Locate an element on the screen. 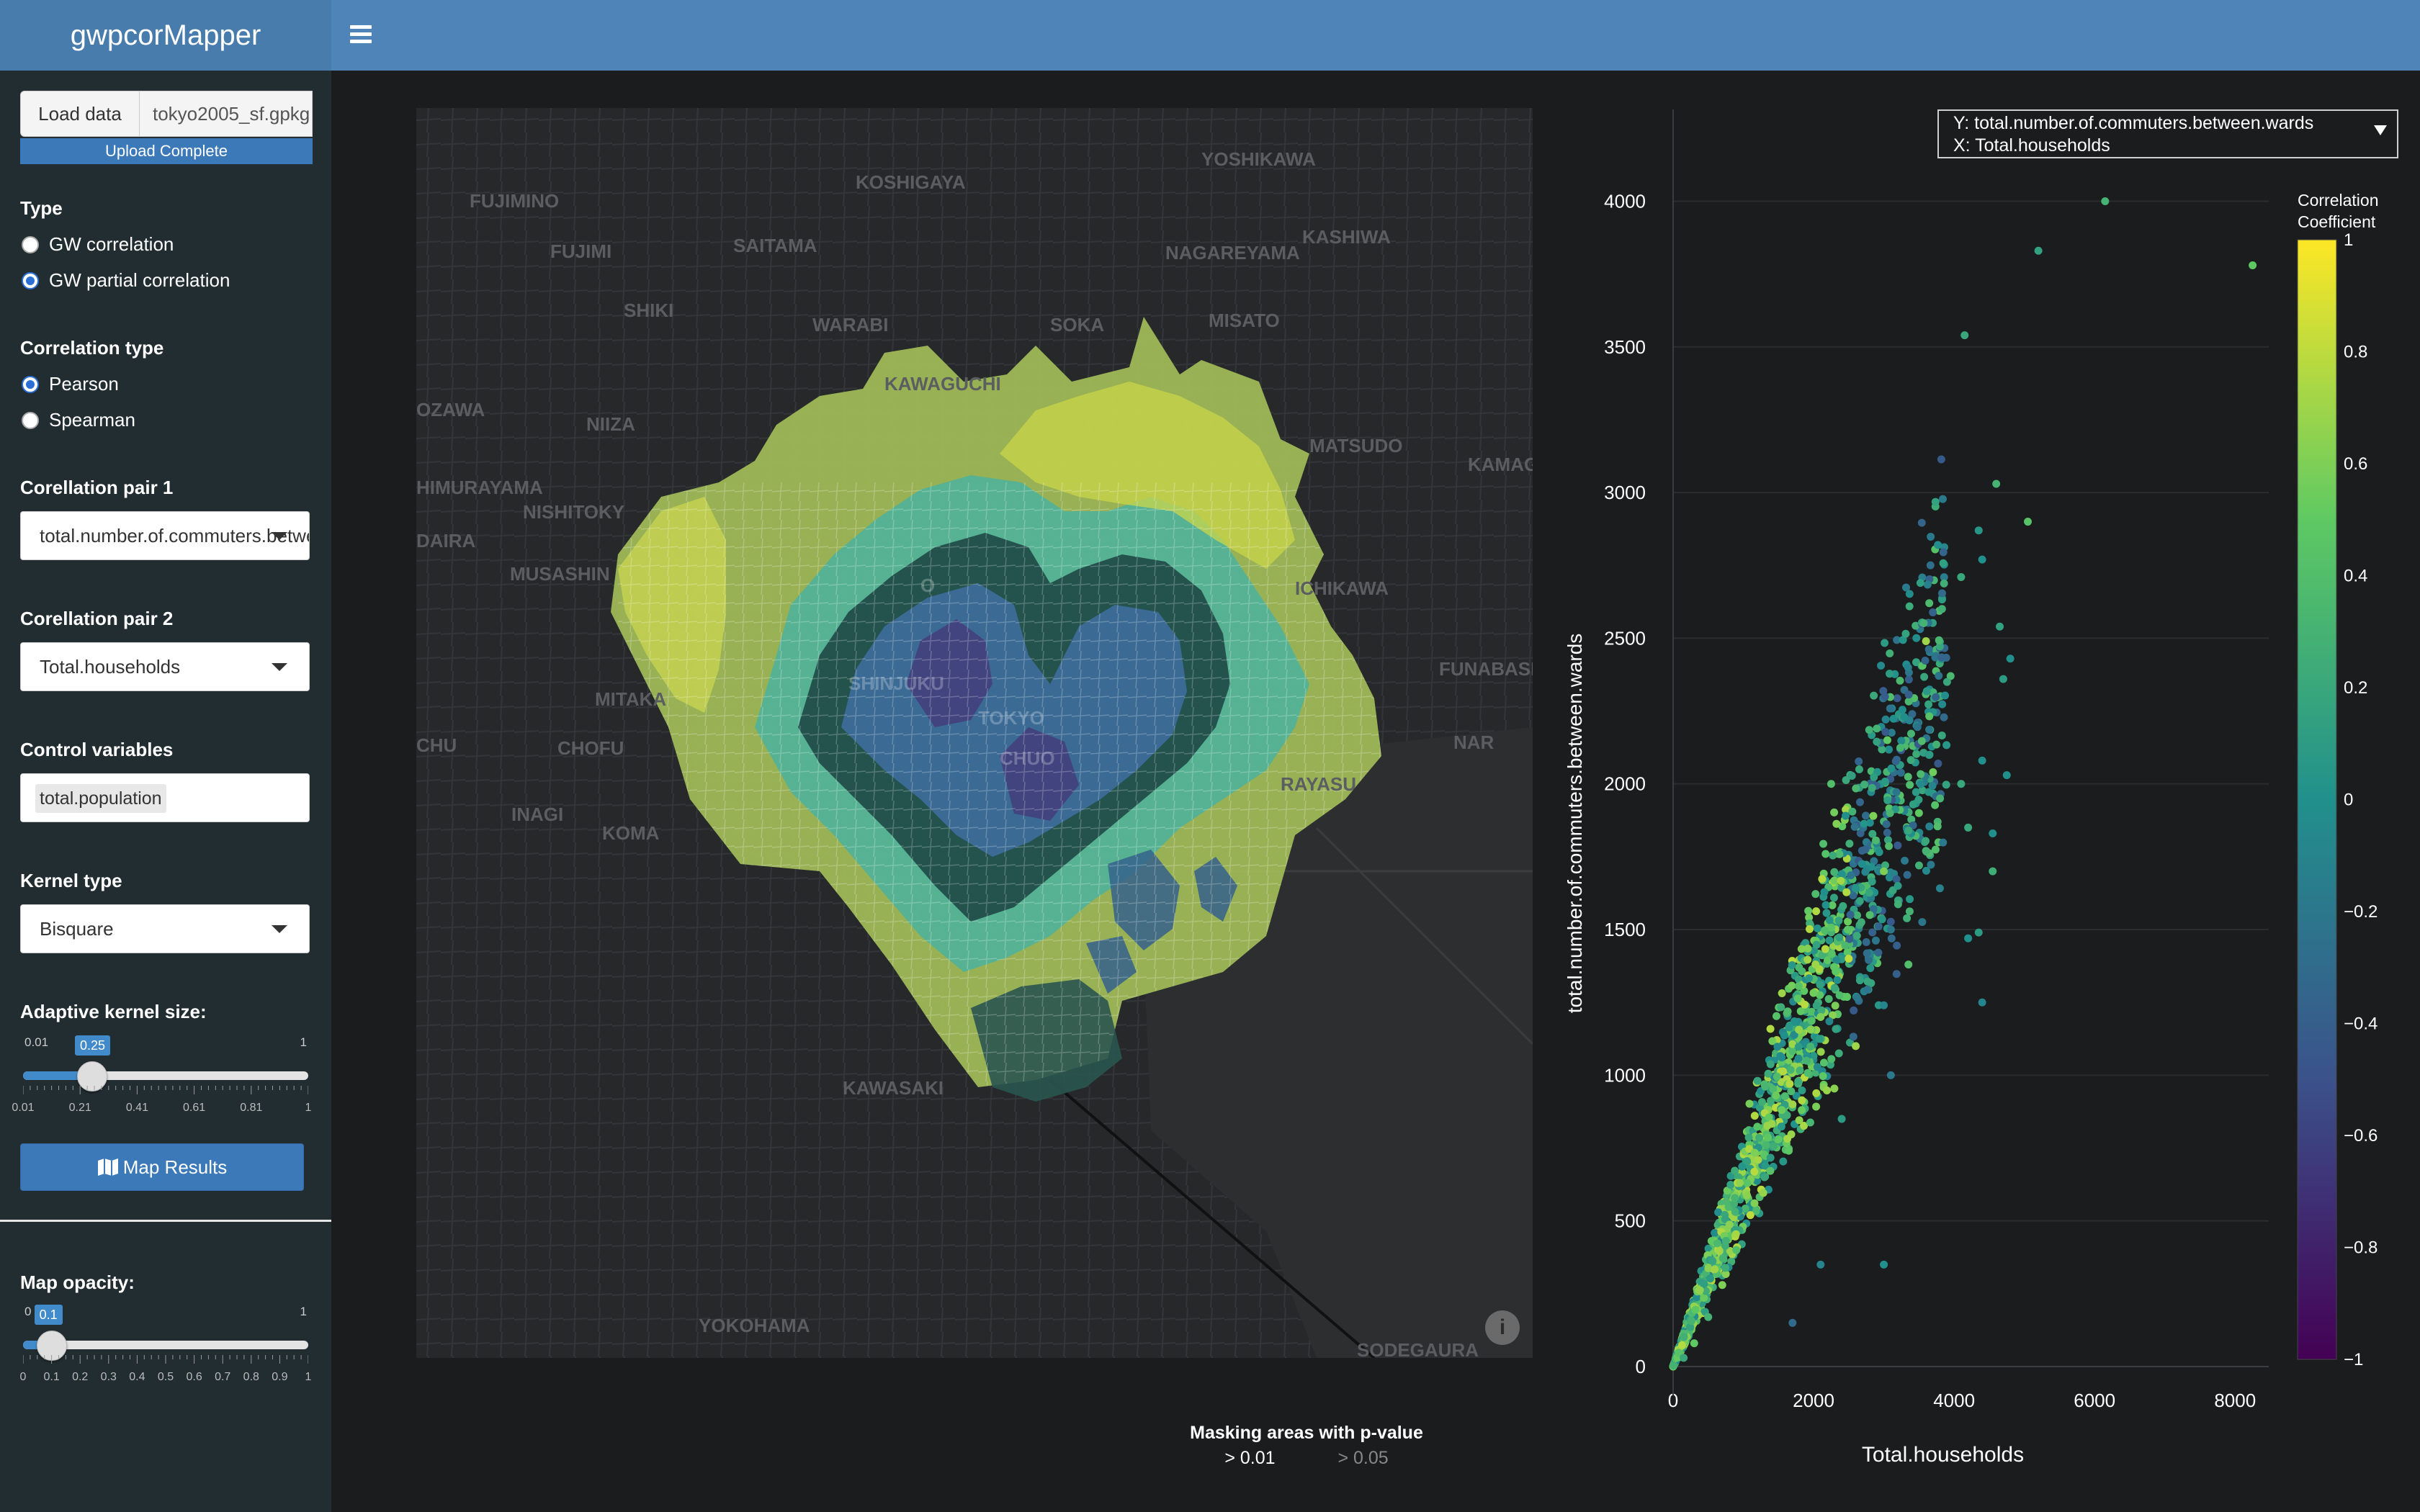 The height and width of the screenshot is (1512, 2420). info-icon: i is located at coordinates (1502, 1327).